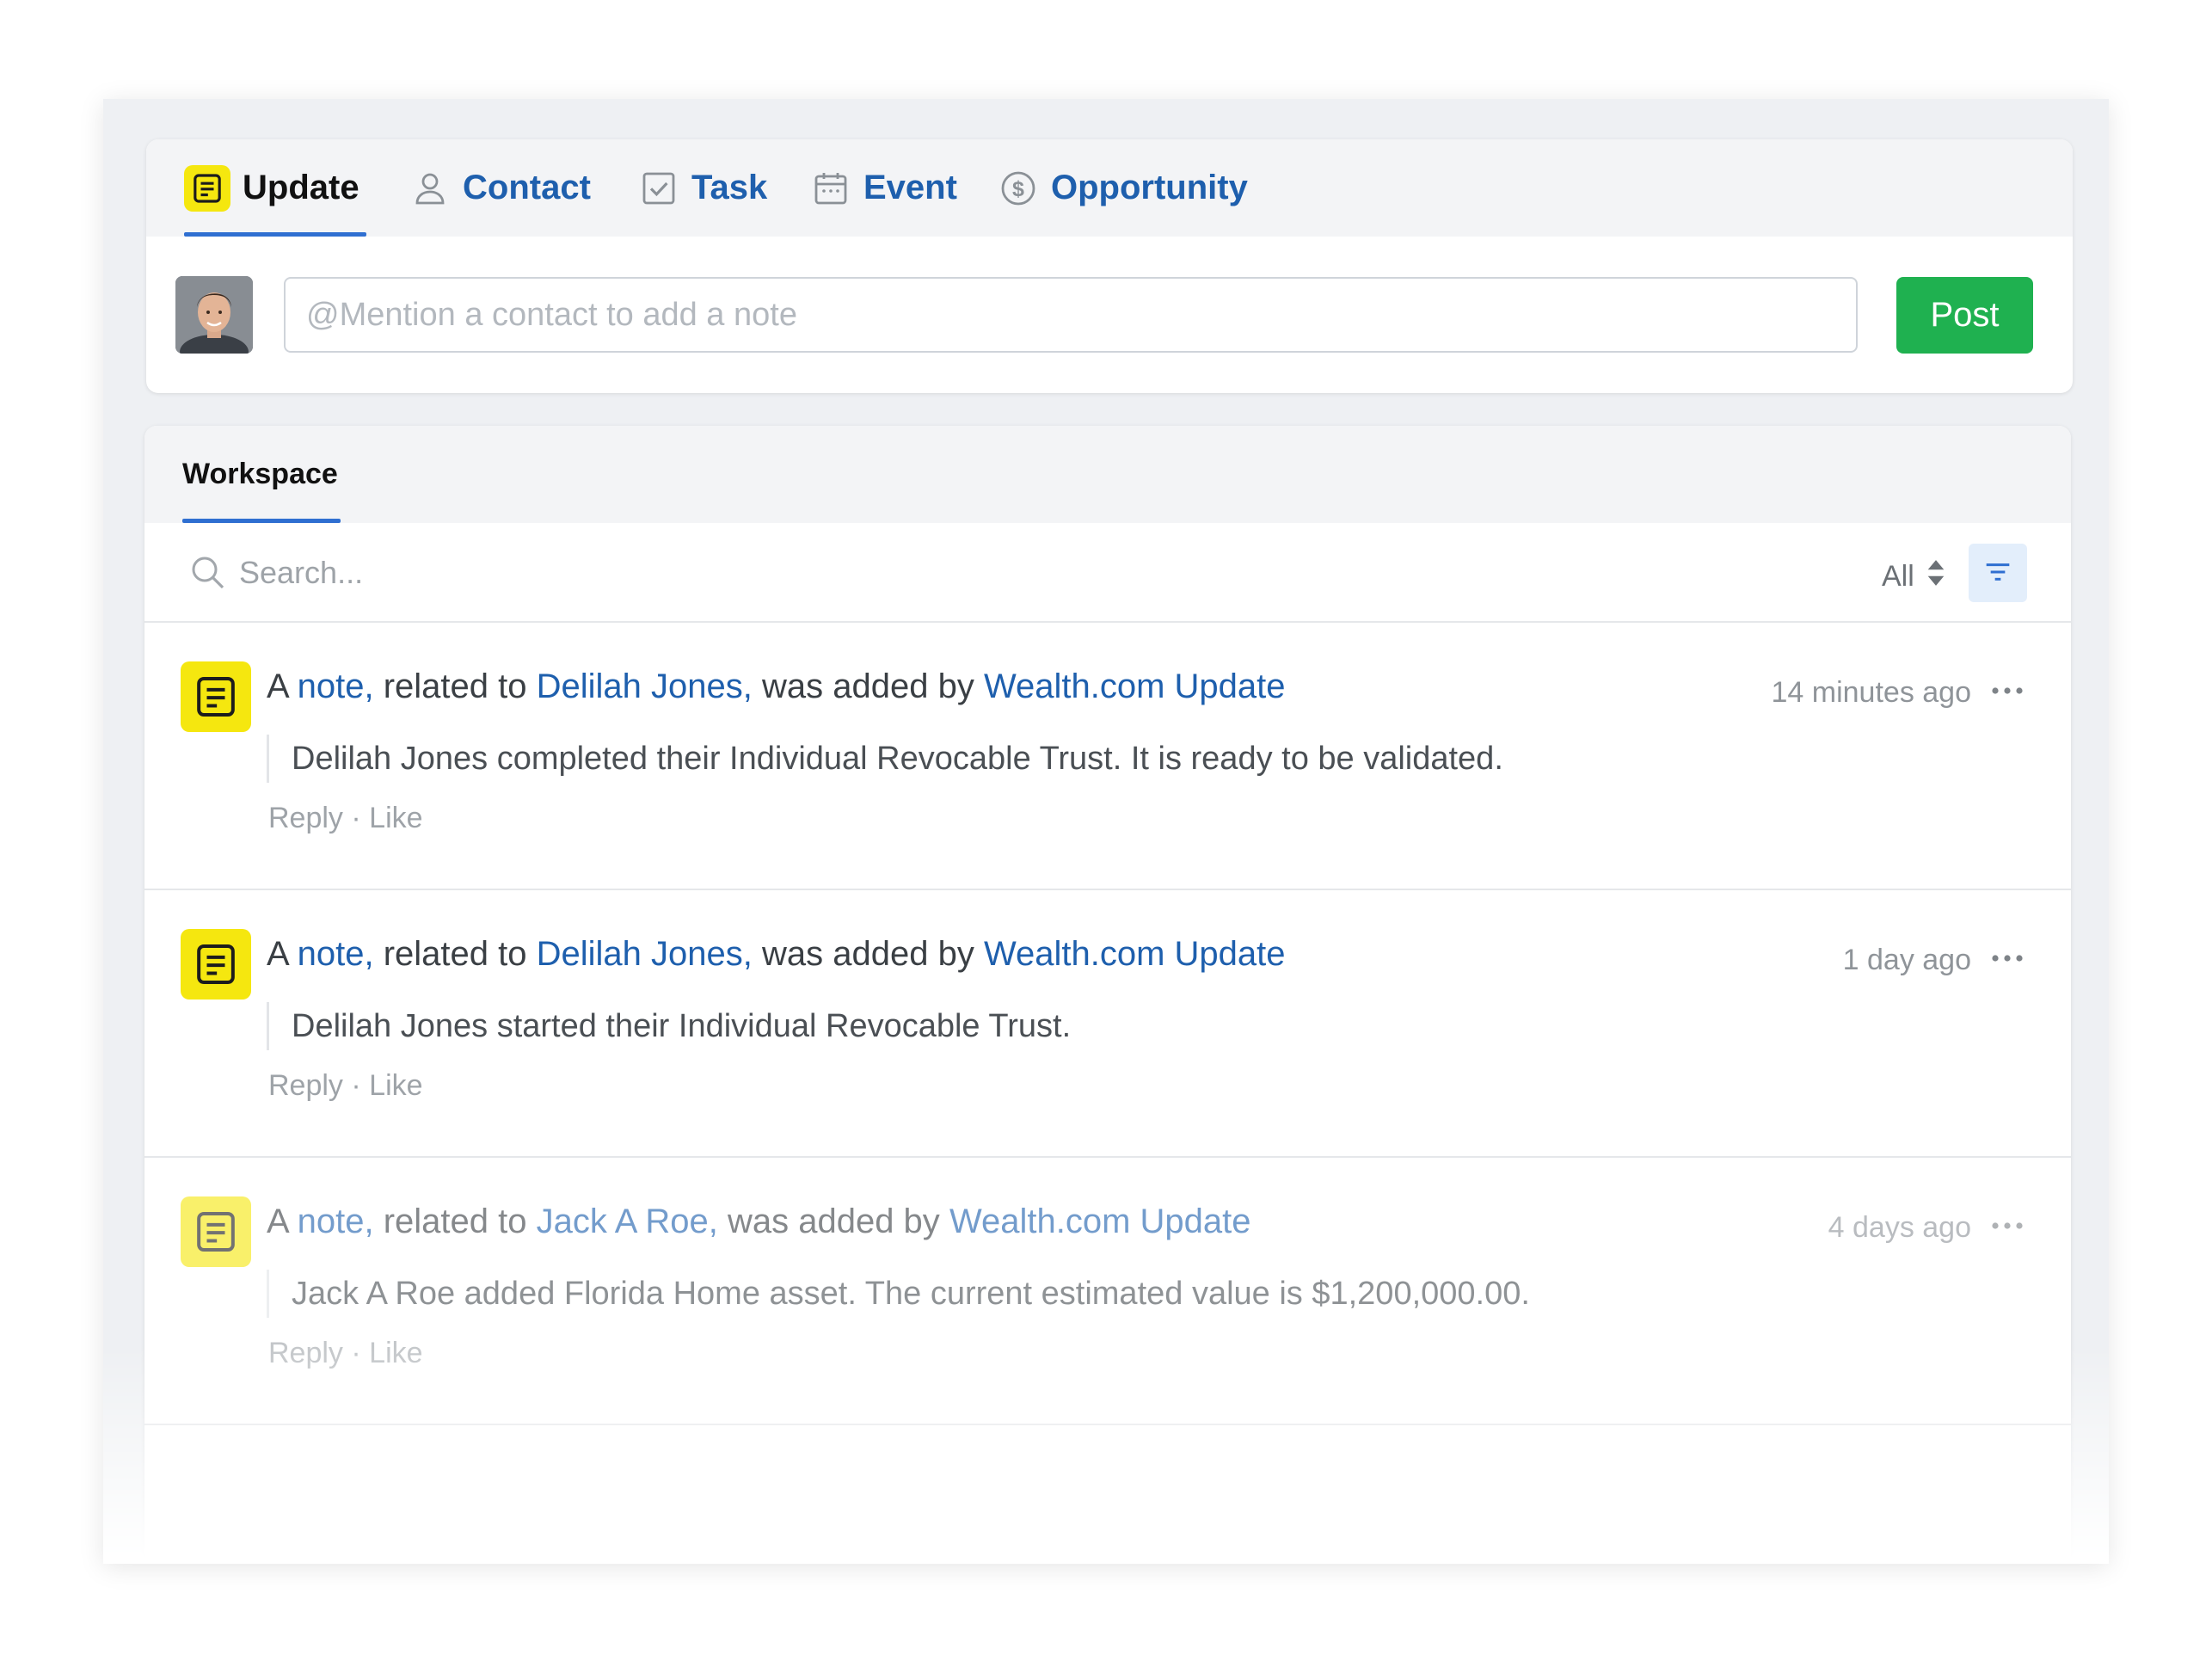  I want to click on tab-workspace: Workspace, so click(261, 474).